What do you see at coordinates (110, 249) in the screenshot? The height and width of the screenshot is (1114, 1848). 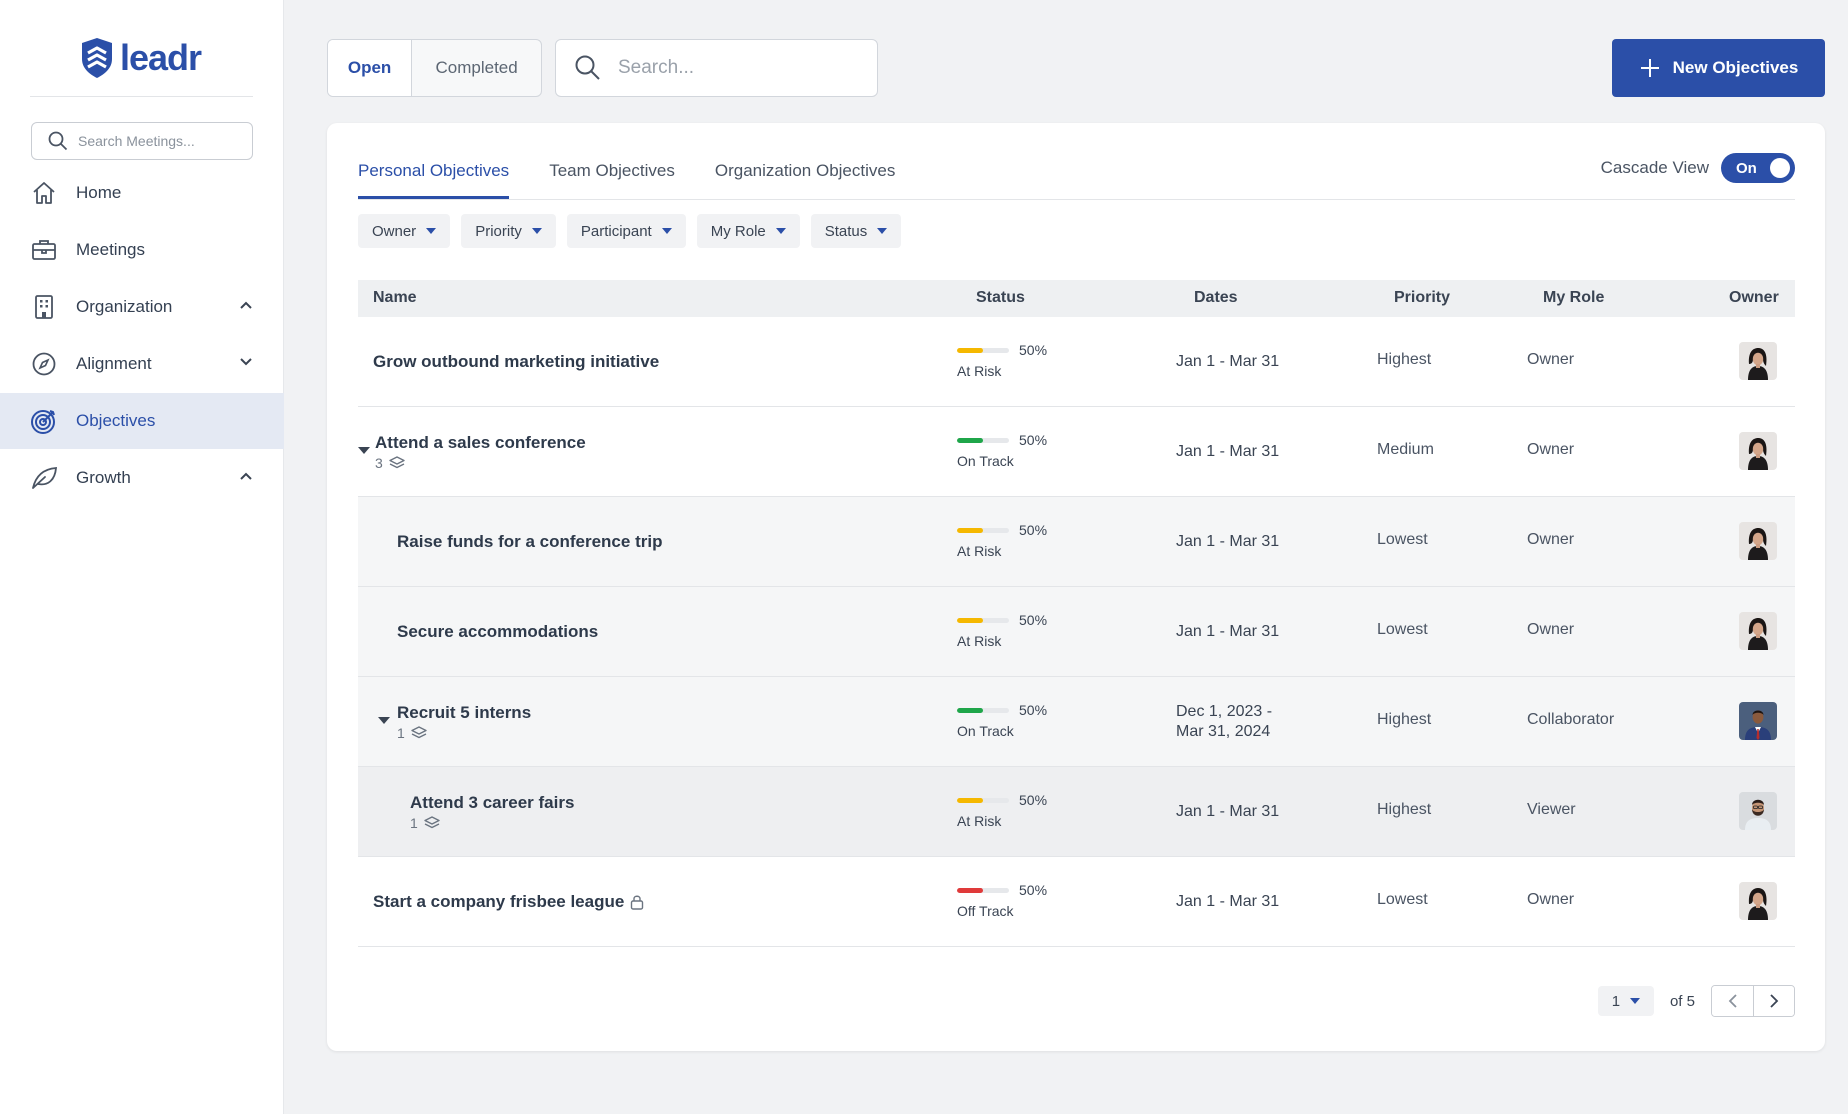 I see `sidebar-item-label: Meetings` at bounding box center [110, 249].